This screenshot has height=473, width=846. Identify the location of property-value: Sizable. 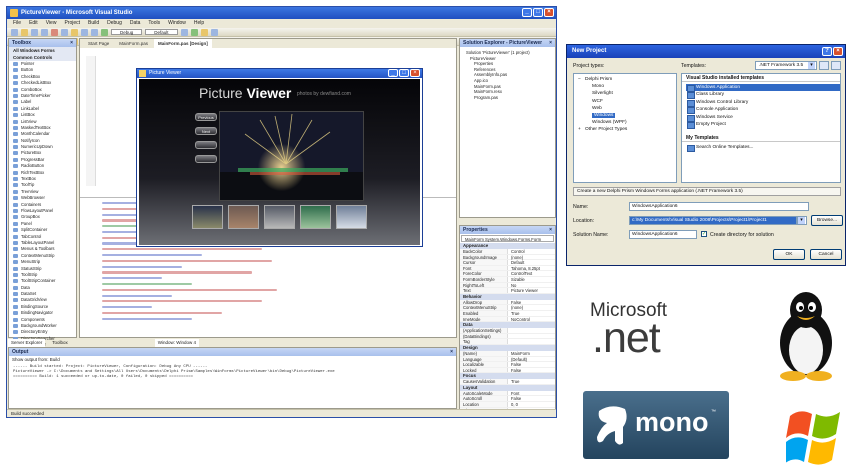
(516, 279).